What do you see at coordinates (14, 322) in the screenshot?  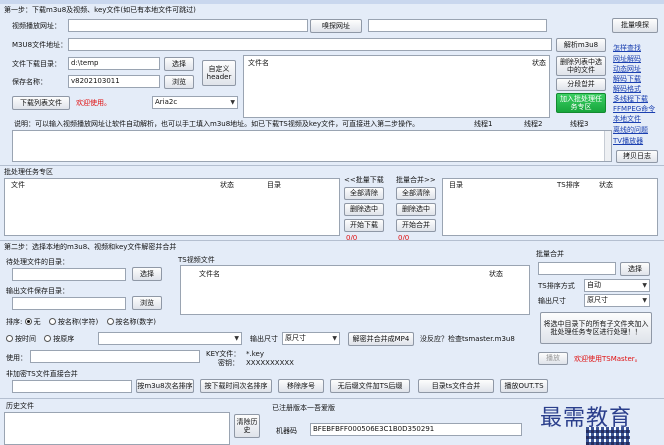 I see `sort-label: 排序:` at bounding box center [14, 322].